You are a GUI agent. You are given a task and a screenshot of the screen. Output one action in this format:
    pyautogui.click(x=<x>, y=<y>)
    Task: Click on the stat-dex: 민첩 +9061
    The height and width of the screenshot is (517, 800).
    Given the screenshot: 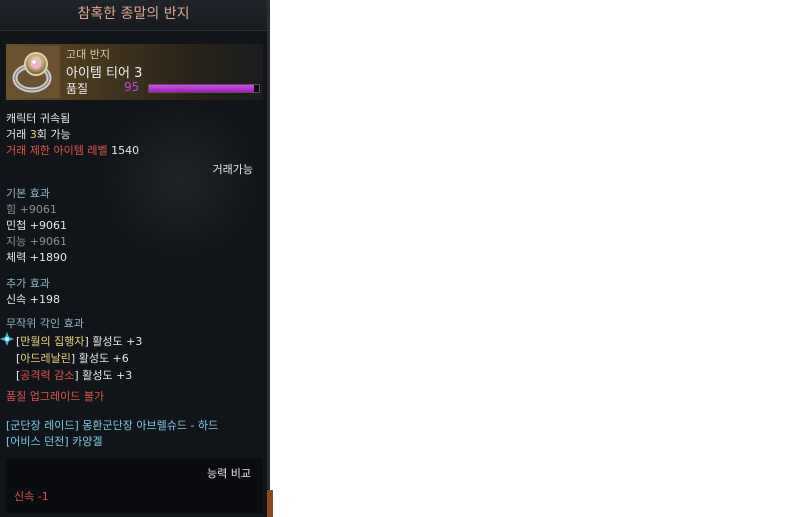 What is the action you would take?
    pyautogui.click(x=36, y=225)
    